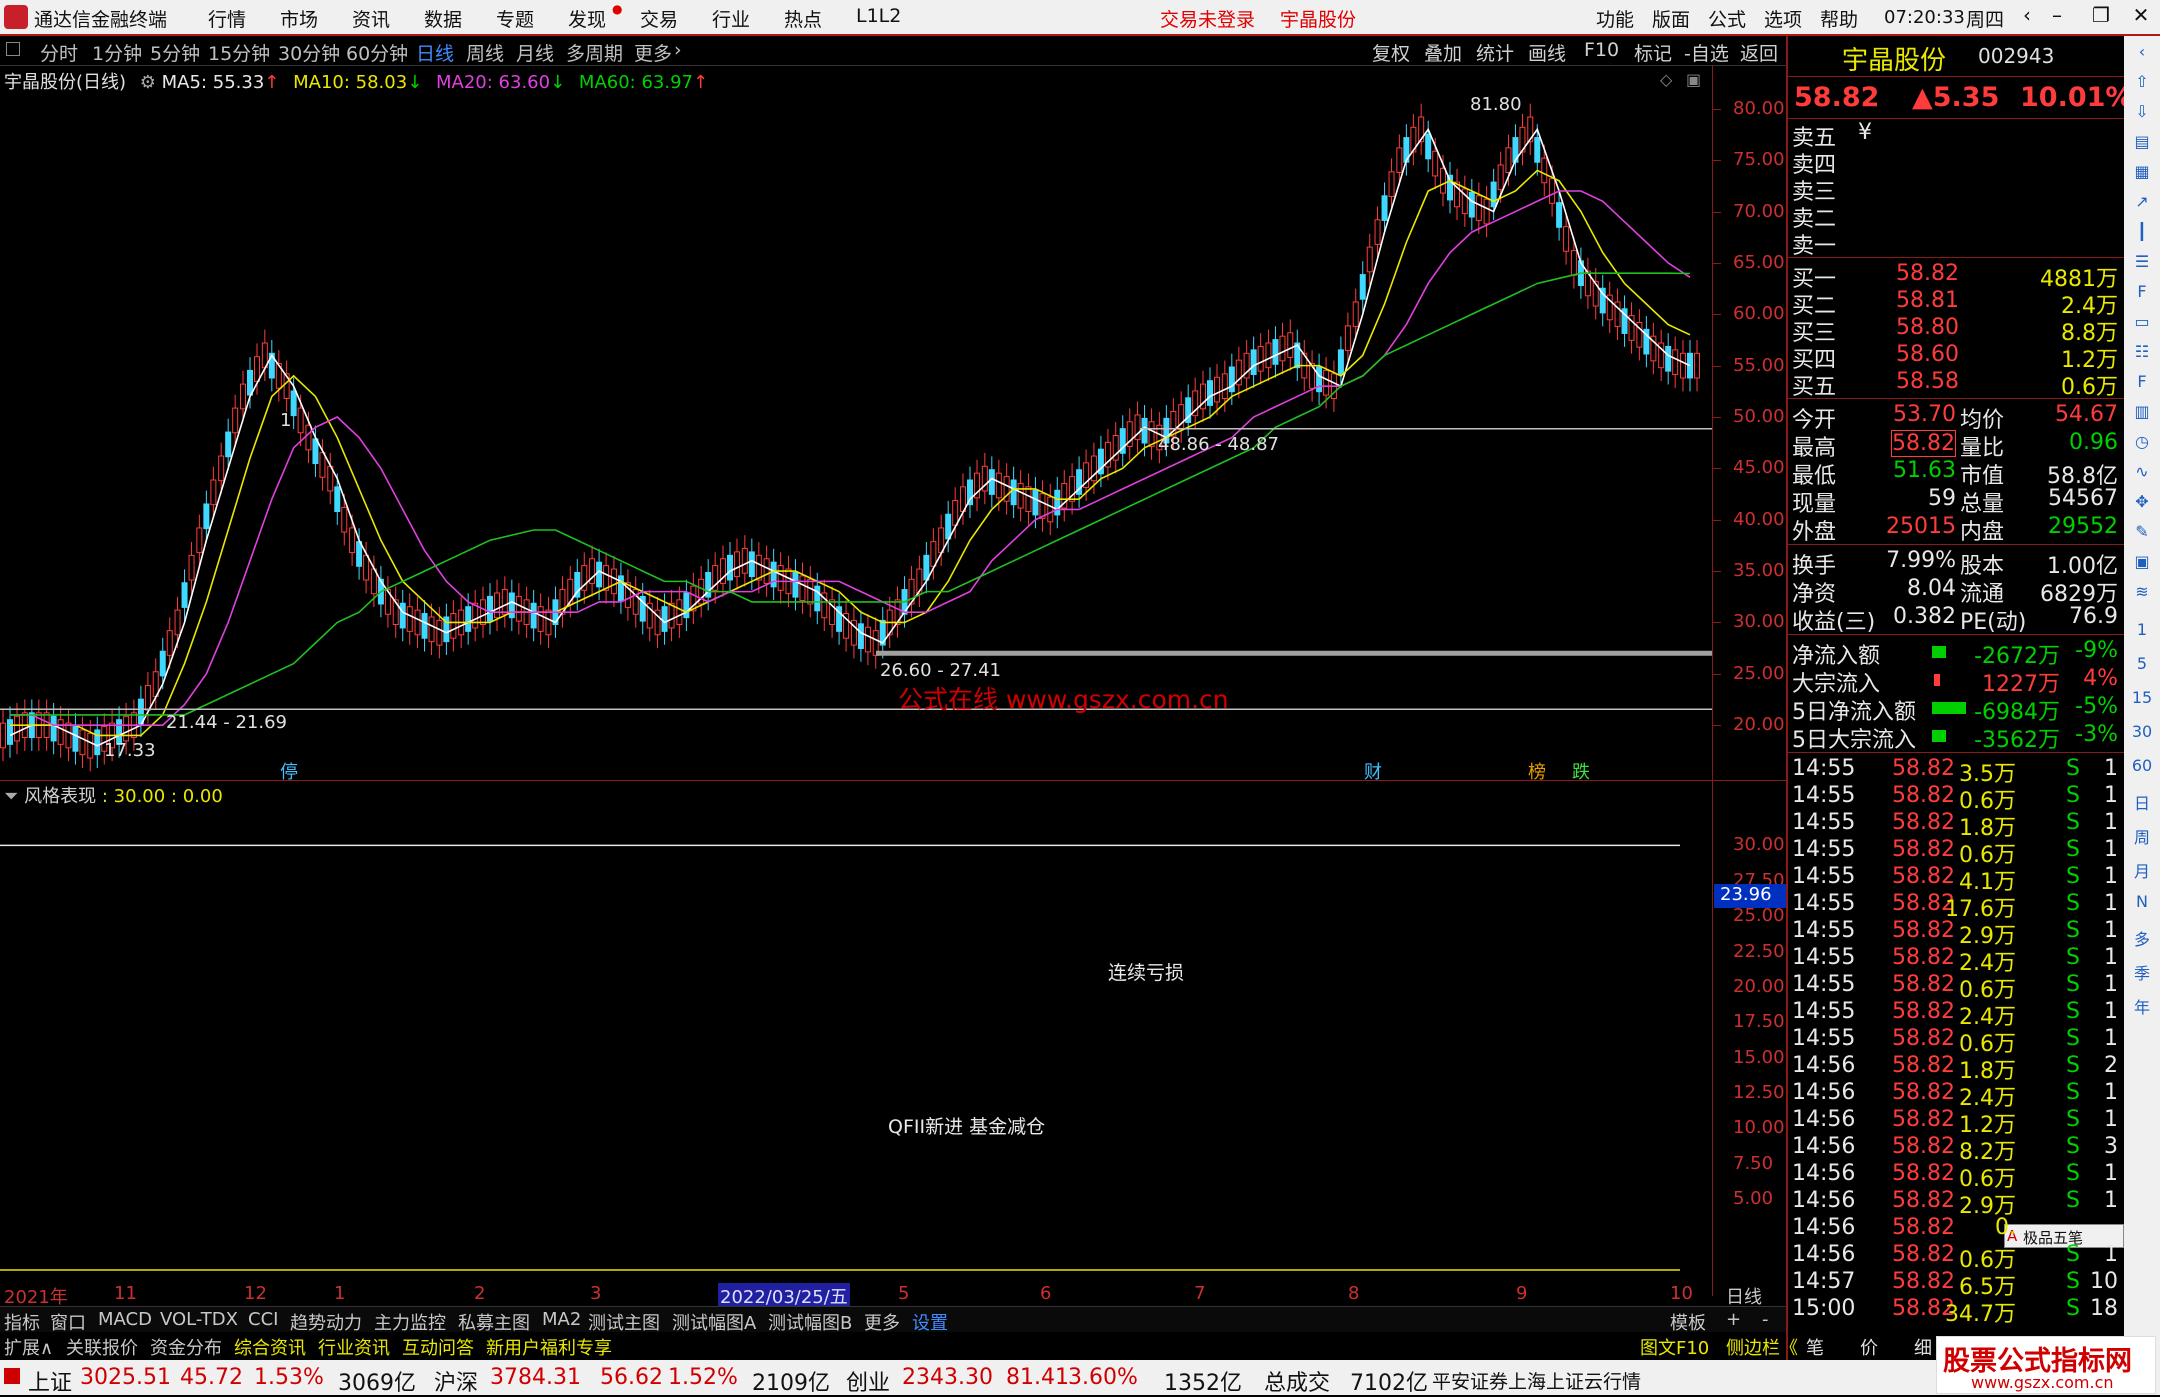 The image size is (2160, 1397). I want to click on sidebar-period-0: 1, so click(2142, 632).